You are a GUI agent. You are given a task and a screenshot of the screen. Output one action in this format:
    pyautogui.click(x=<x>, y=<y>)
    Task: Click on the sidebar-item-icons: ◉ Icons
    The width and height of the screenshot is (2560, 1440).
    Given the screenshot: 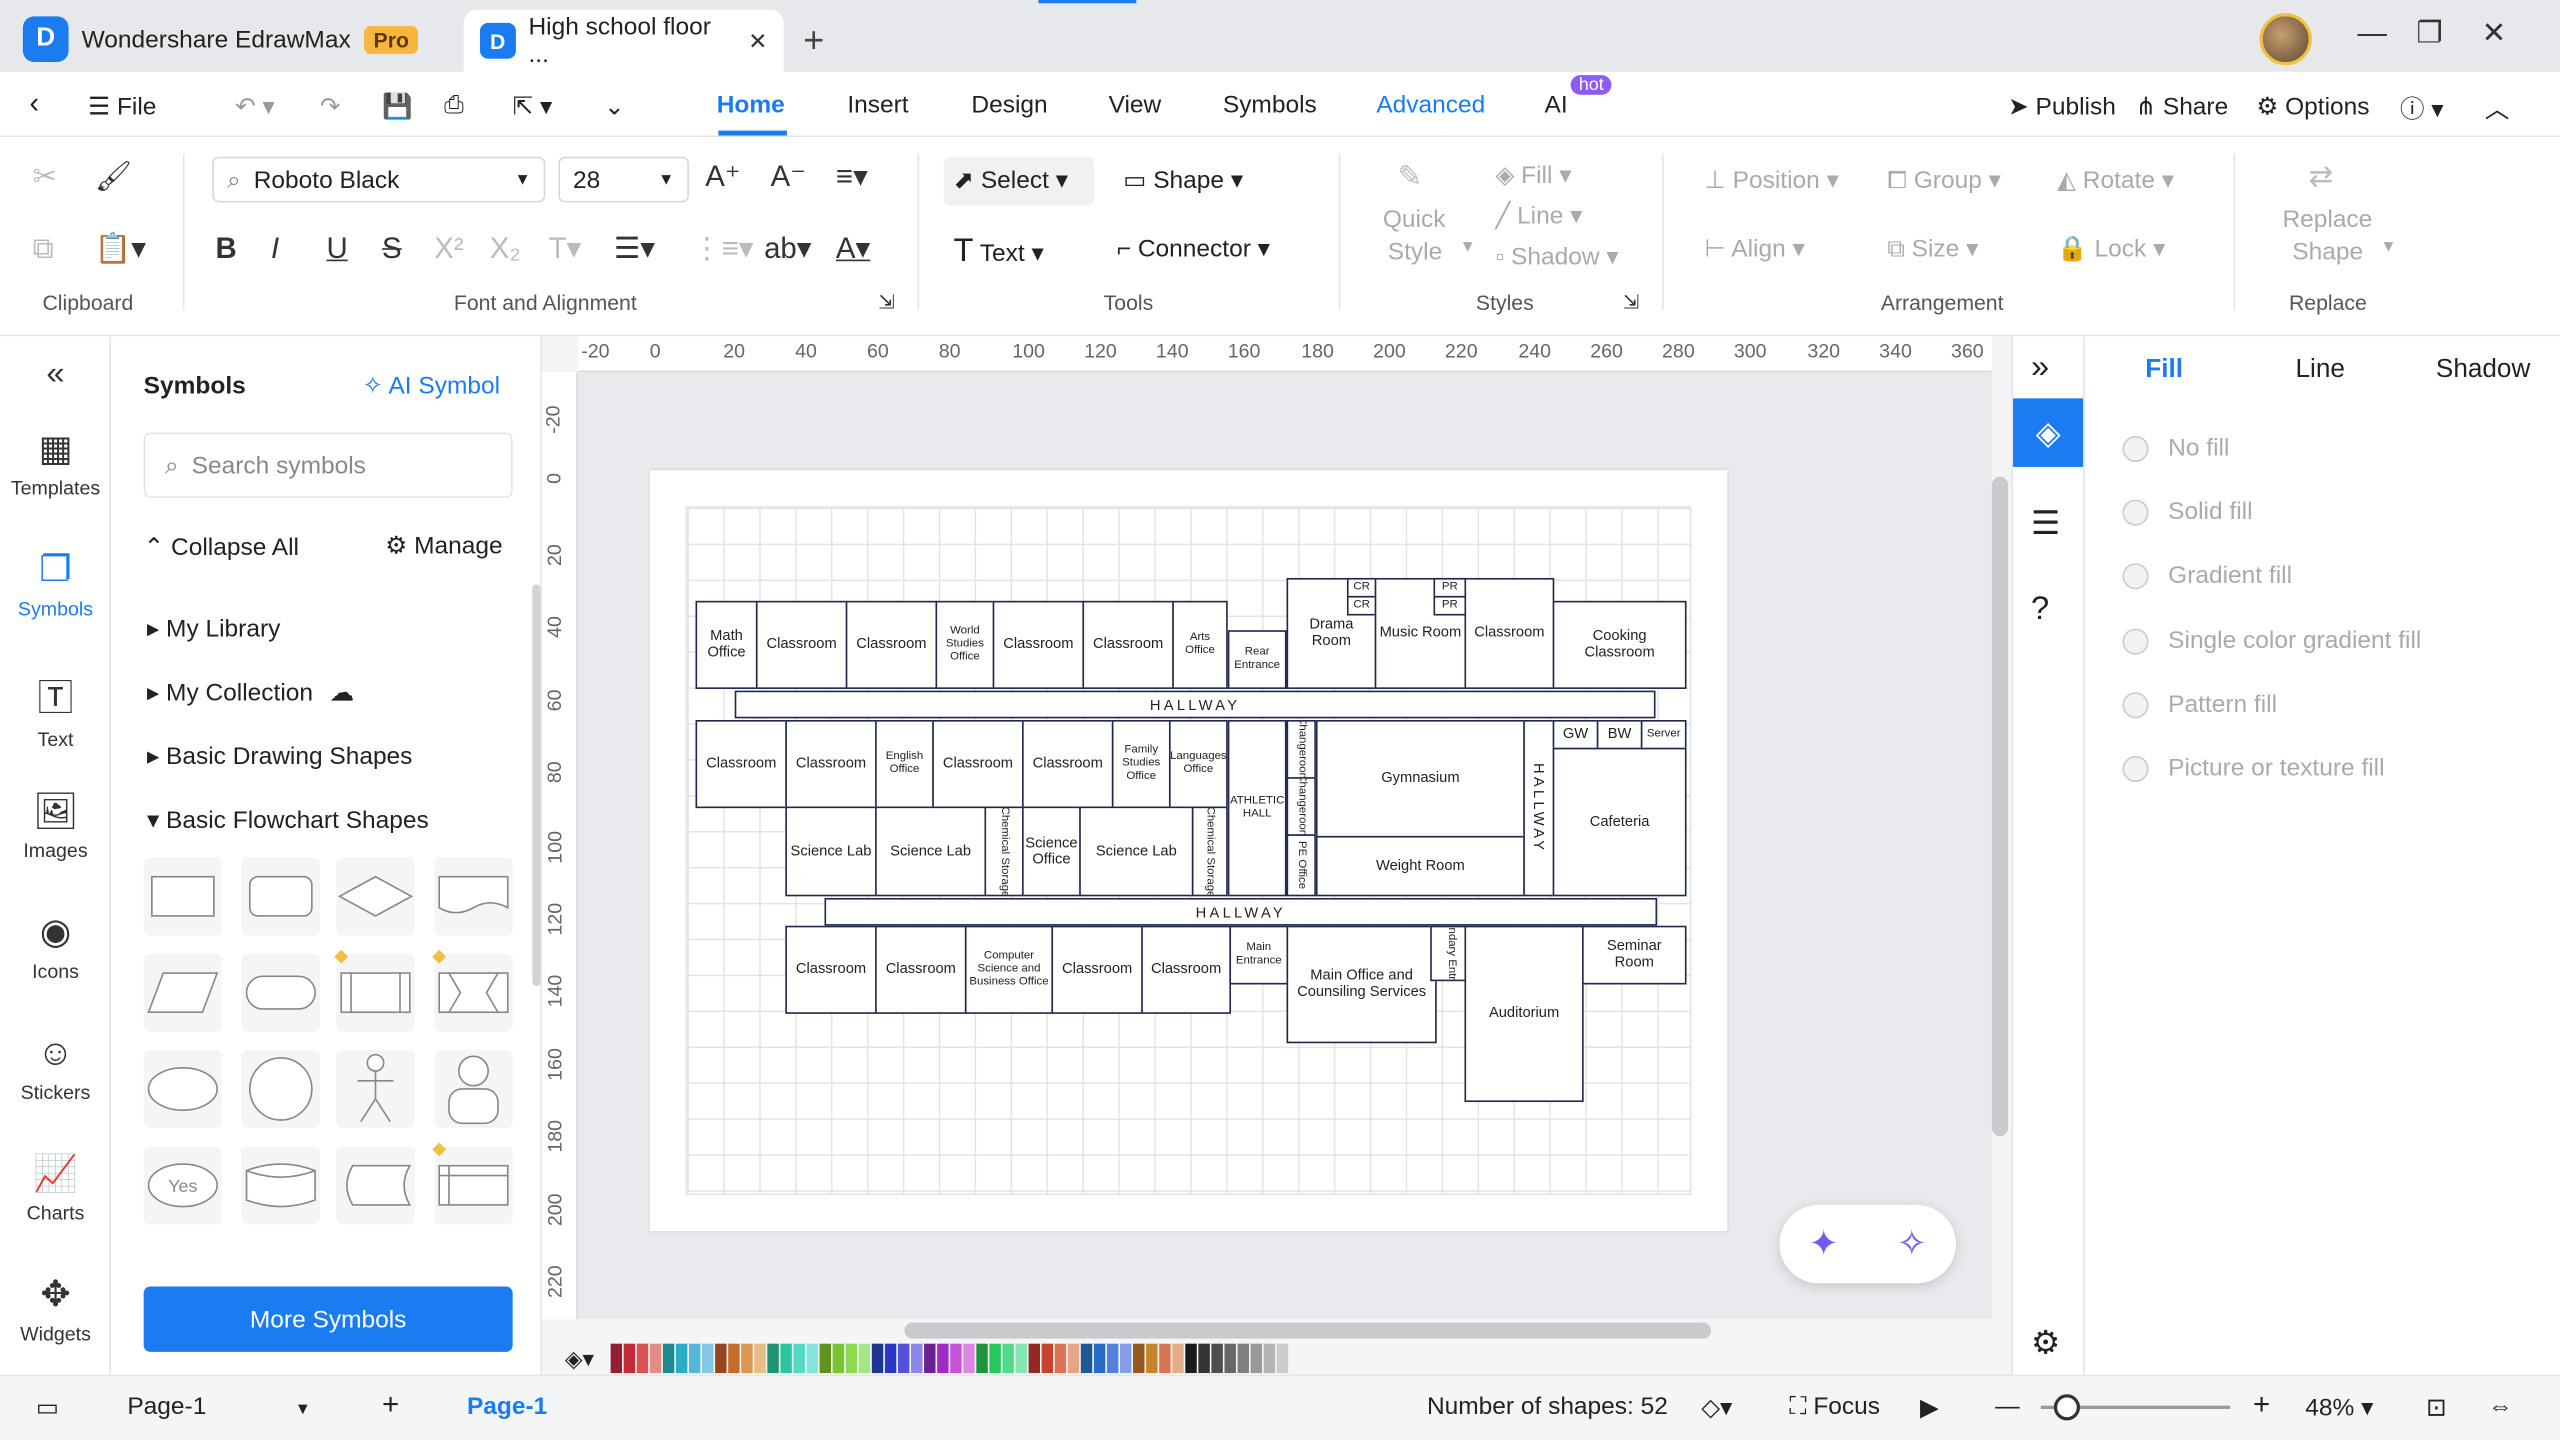 What is the action you would take?
    pyautogui.click(x=55, y=947)
    